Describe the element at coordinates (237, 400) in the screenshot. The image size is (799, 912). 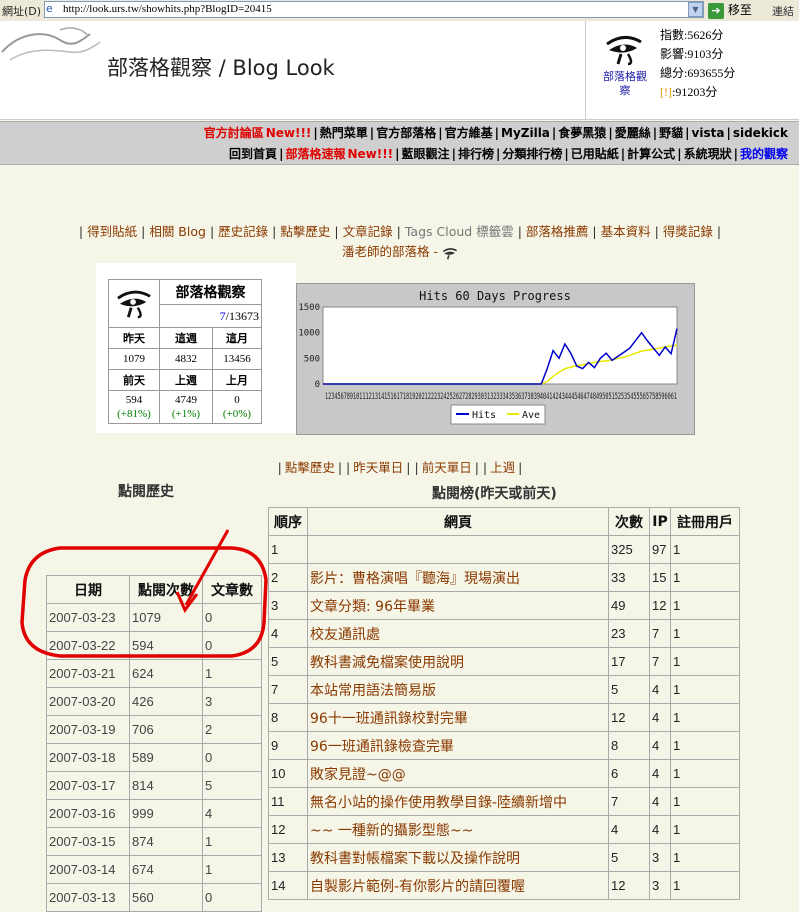
I see `card-value: 0` at that location.